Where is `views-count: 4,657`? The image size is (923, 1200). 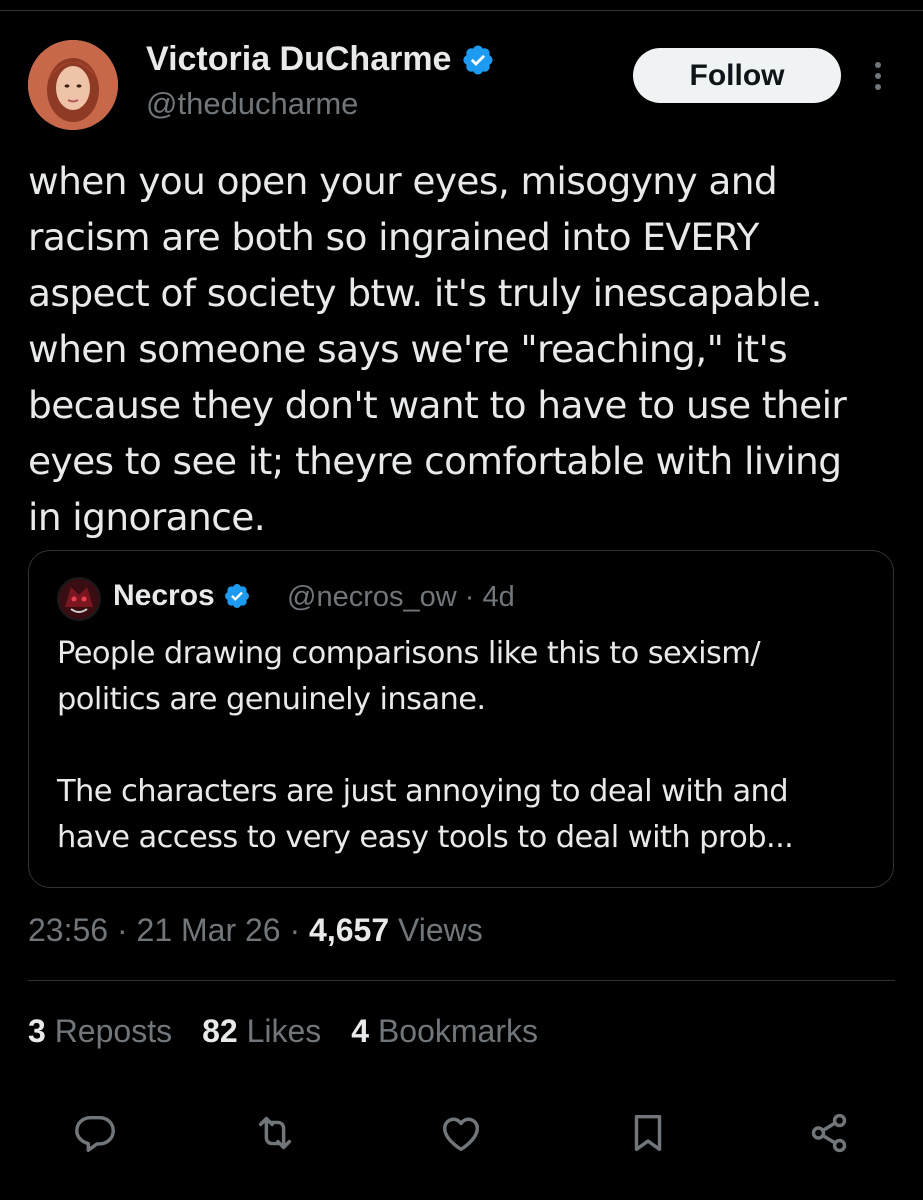 views-count: 4,657 is located at coordinates (349, 930).